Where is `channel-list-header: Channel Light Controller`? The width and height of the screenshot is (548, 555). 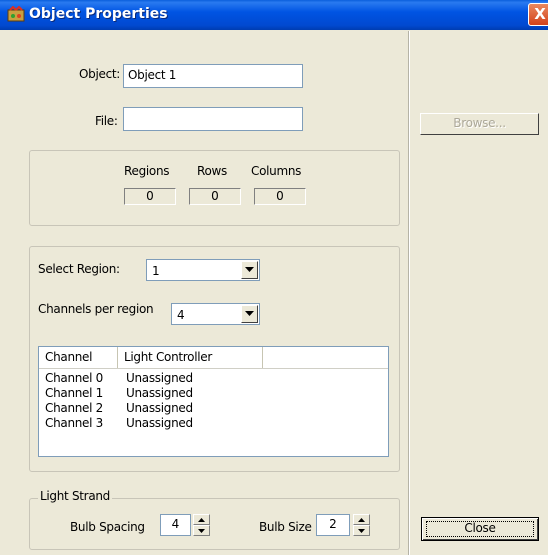
channel-list-header: Channel Light Controller is located at coordinates (213, 358).